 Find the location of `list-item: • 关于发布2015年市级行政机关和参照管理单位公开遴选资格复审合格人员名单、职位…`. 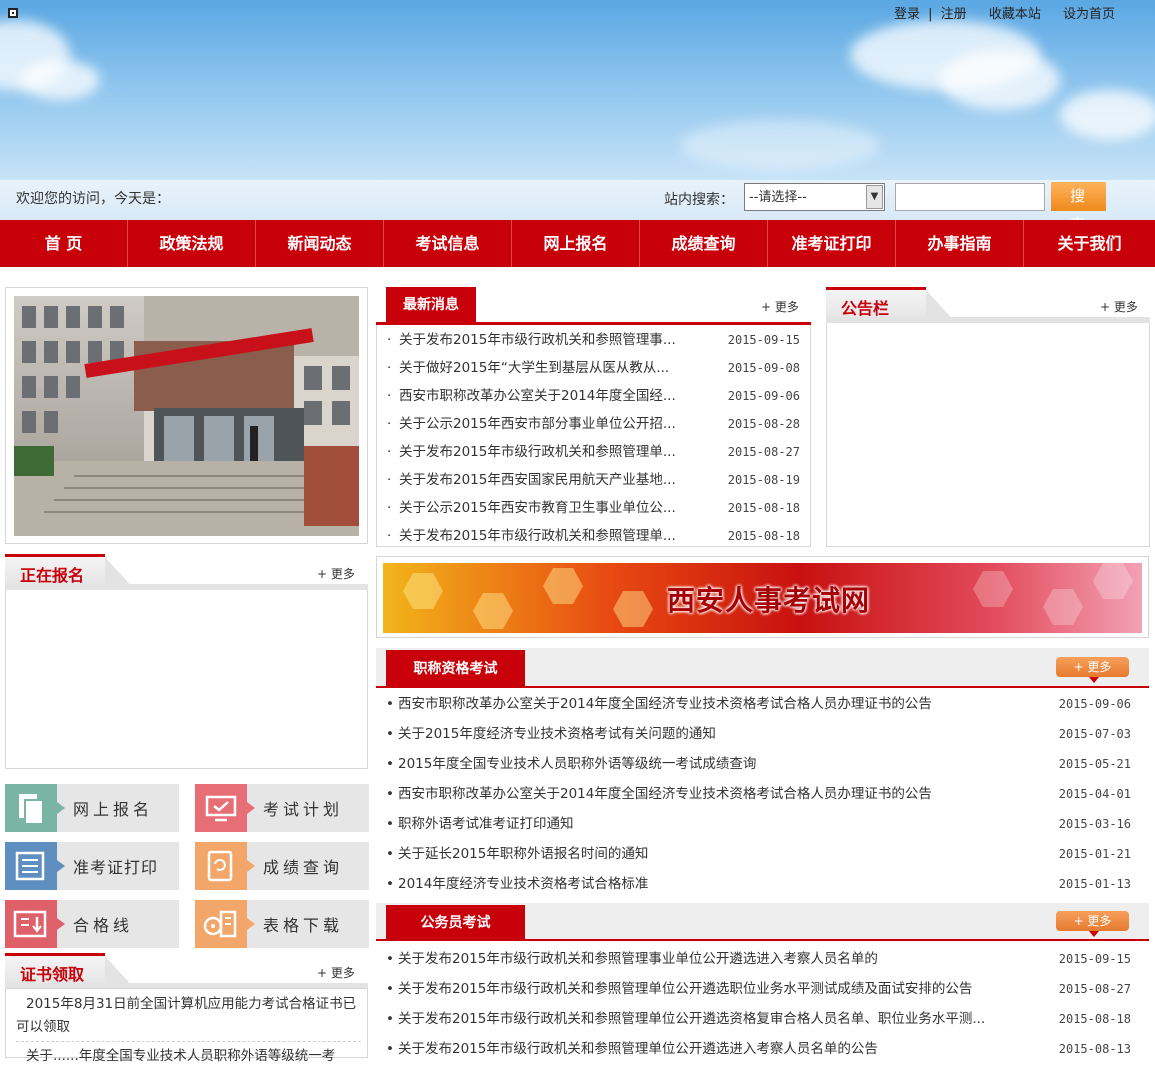

list-item: • 关于发布2015年市级行政机关和参照管理单位公开遴选资格复审合格人员名单、职位… is located at coordinates (762, 1019).